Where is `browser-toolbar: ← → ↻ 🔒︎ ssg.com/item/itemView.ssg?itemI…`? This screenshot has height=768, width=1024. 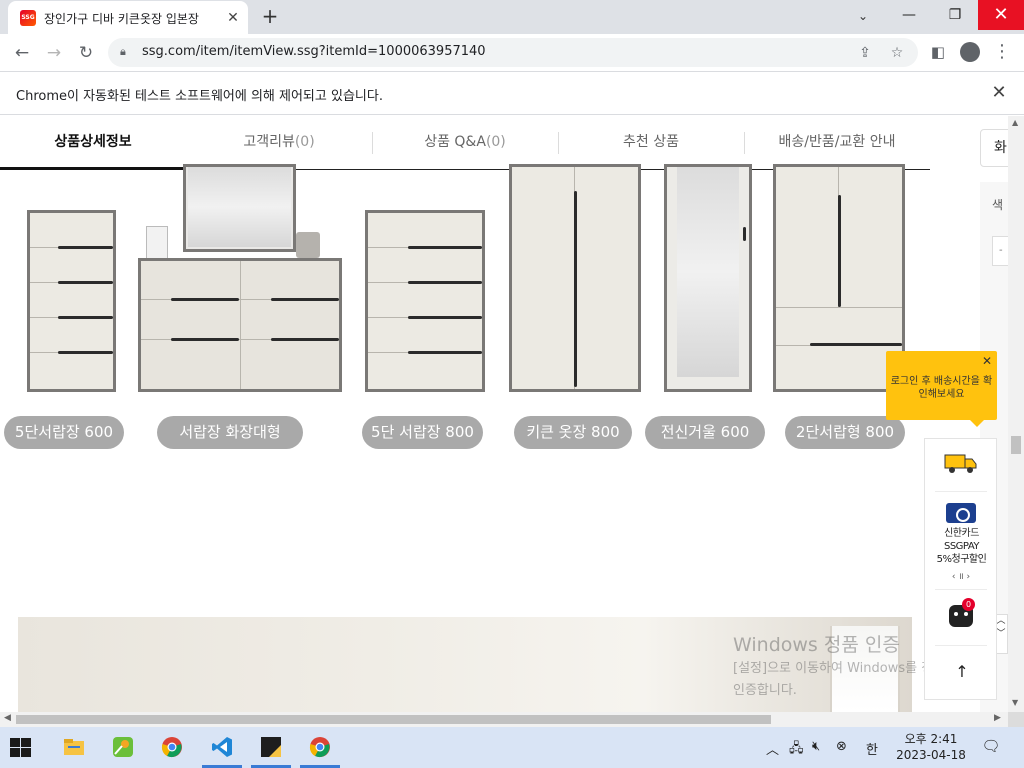
browser-toolbar: ← → ↻ 🔒︎ ssg.com/item/itemView.ssg?itemI… is located at coordinates (512, 52).